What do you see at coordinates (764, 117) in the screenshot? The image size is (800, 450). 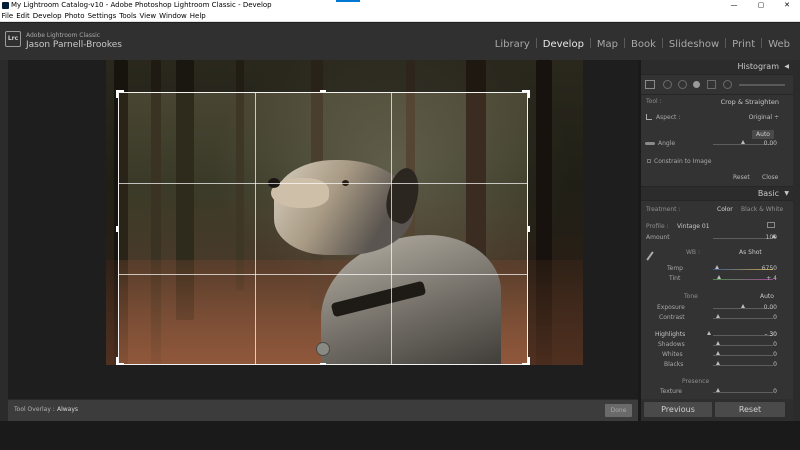 I see `aspect-select: Original ÷` at bounding box center [764, 117].